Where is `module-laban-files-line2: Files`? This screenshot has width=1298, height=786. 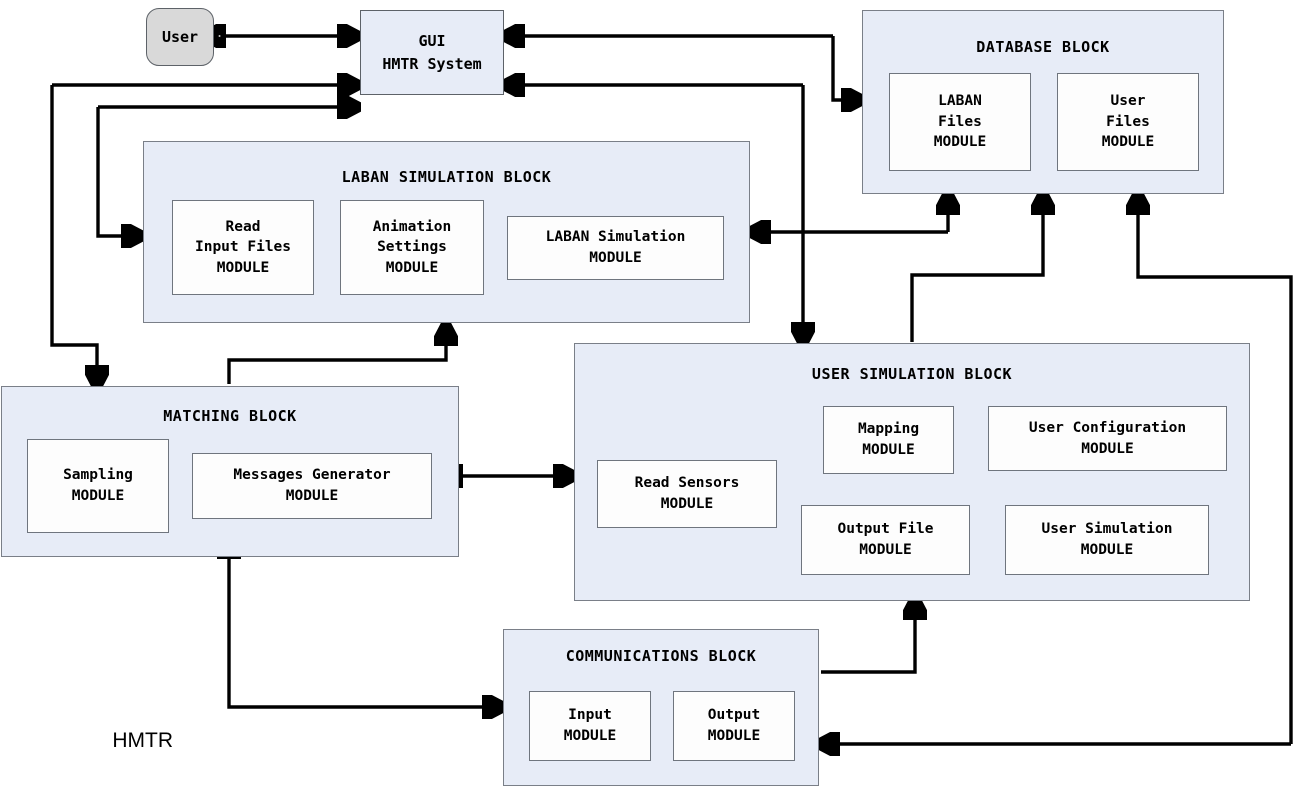 module-laban-files-line2: Files is located at coordinates (960, 121).